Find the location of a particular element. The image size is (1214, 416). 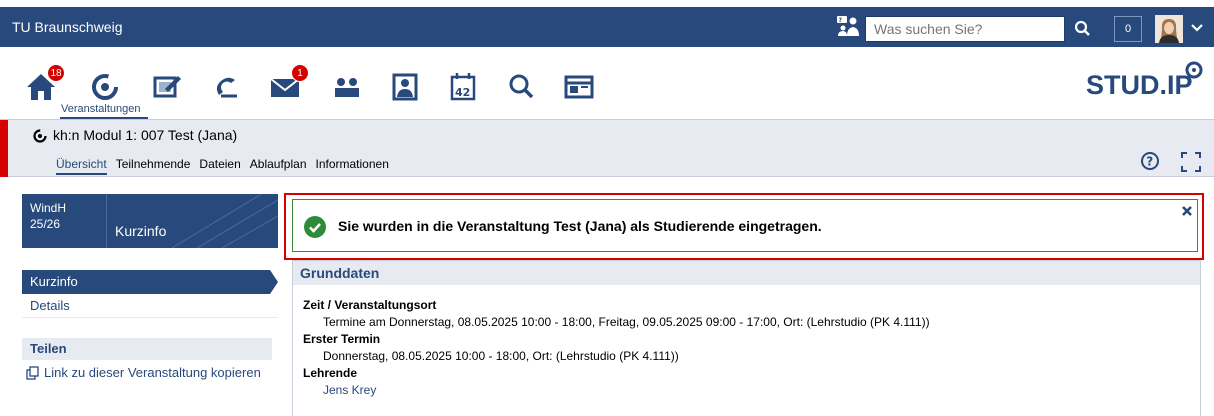

help-people-icon: ? is located at coordinates (848, 26).